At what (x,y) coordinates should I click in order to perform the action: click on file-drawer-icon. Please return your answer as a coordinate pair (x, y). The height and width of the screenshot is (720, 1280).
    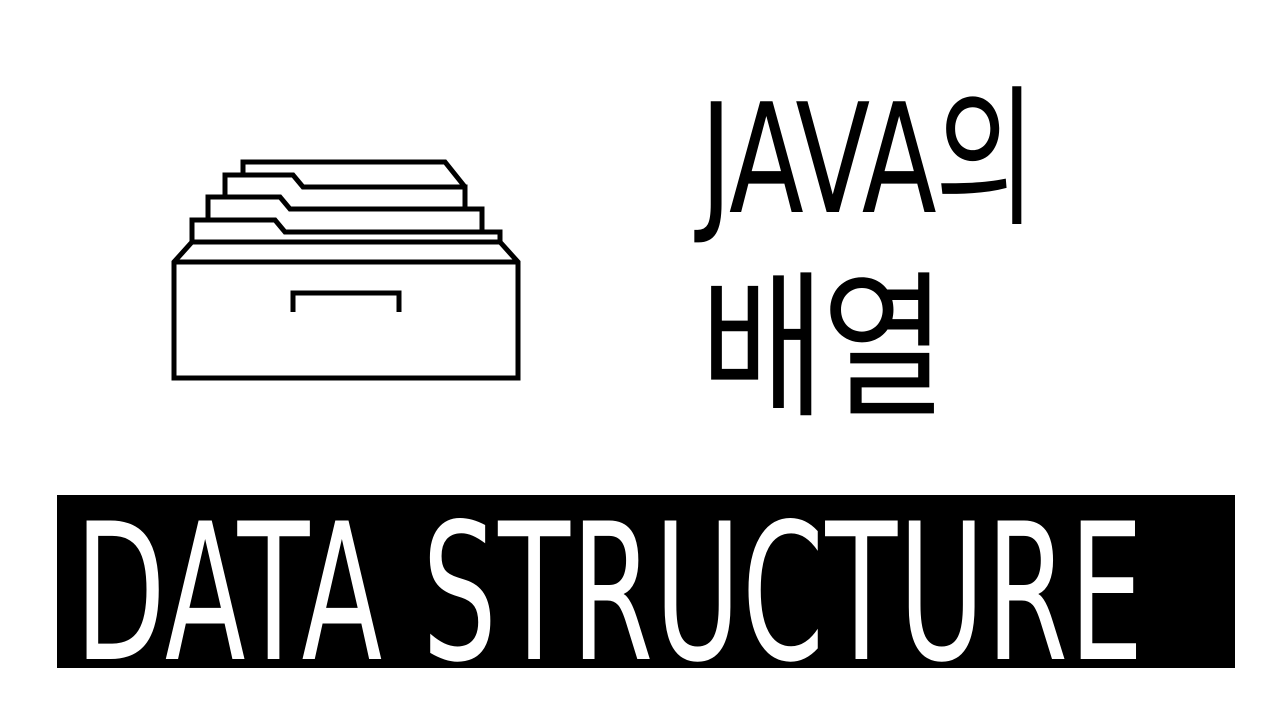
    Looking at the image, I should click on (346, 270).